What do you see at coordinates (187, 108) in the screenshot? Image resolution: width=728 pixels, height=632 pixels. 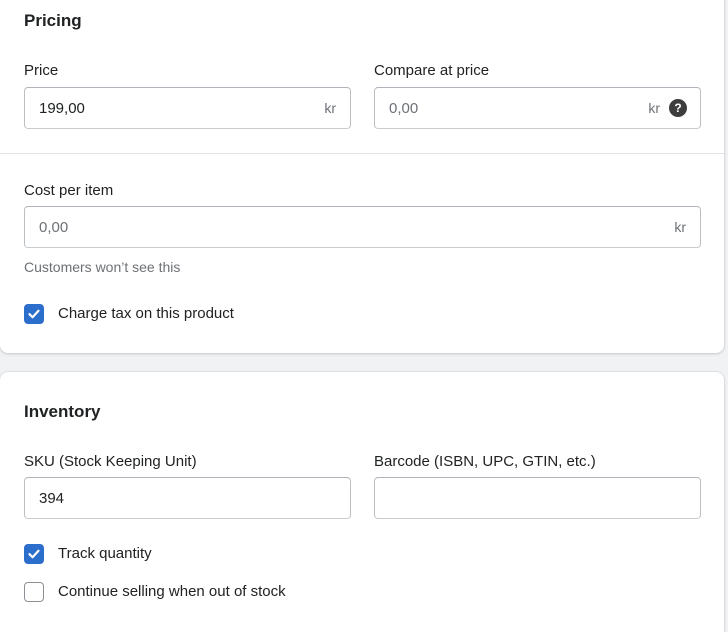 I see `price-input: 199,00 kr` at bounding box center [187, 108].